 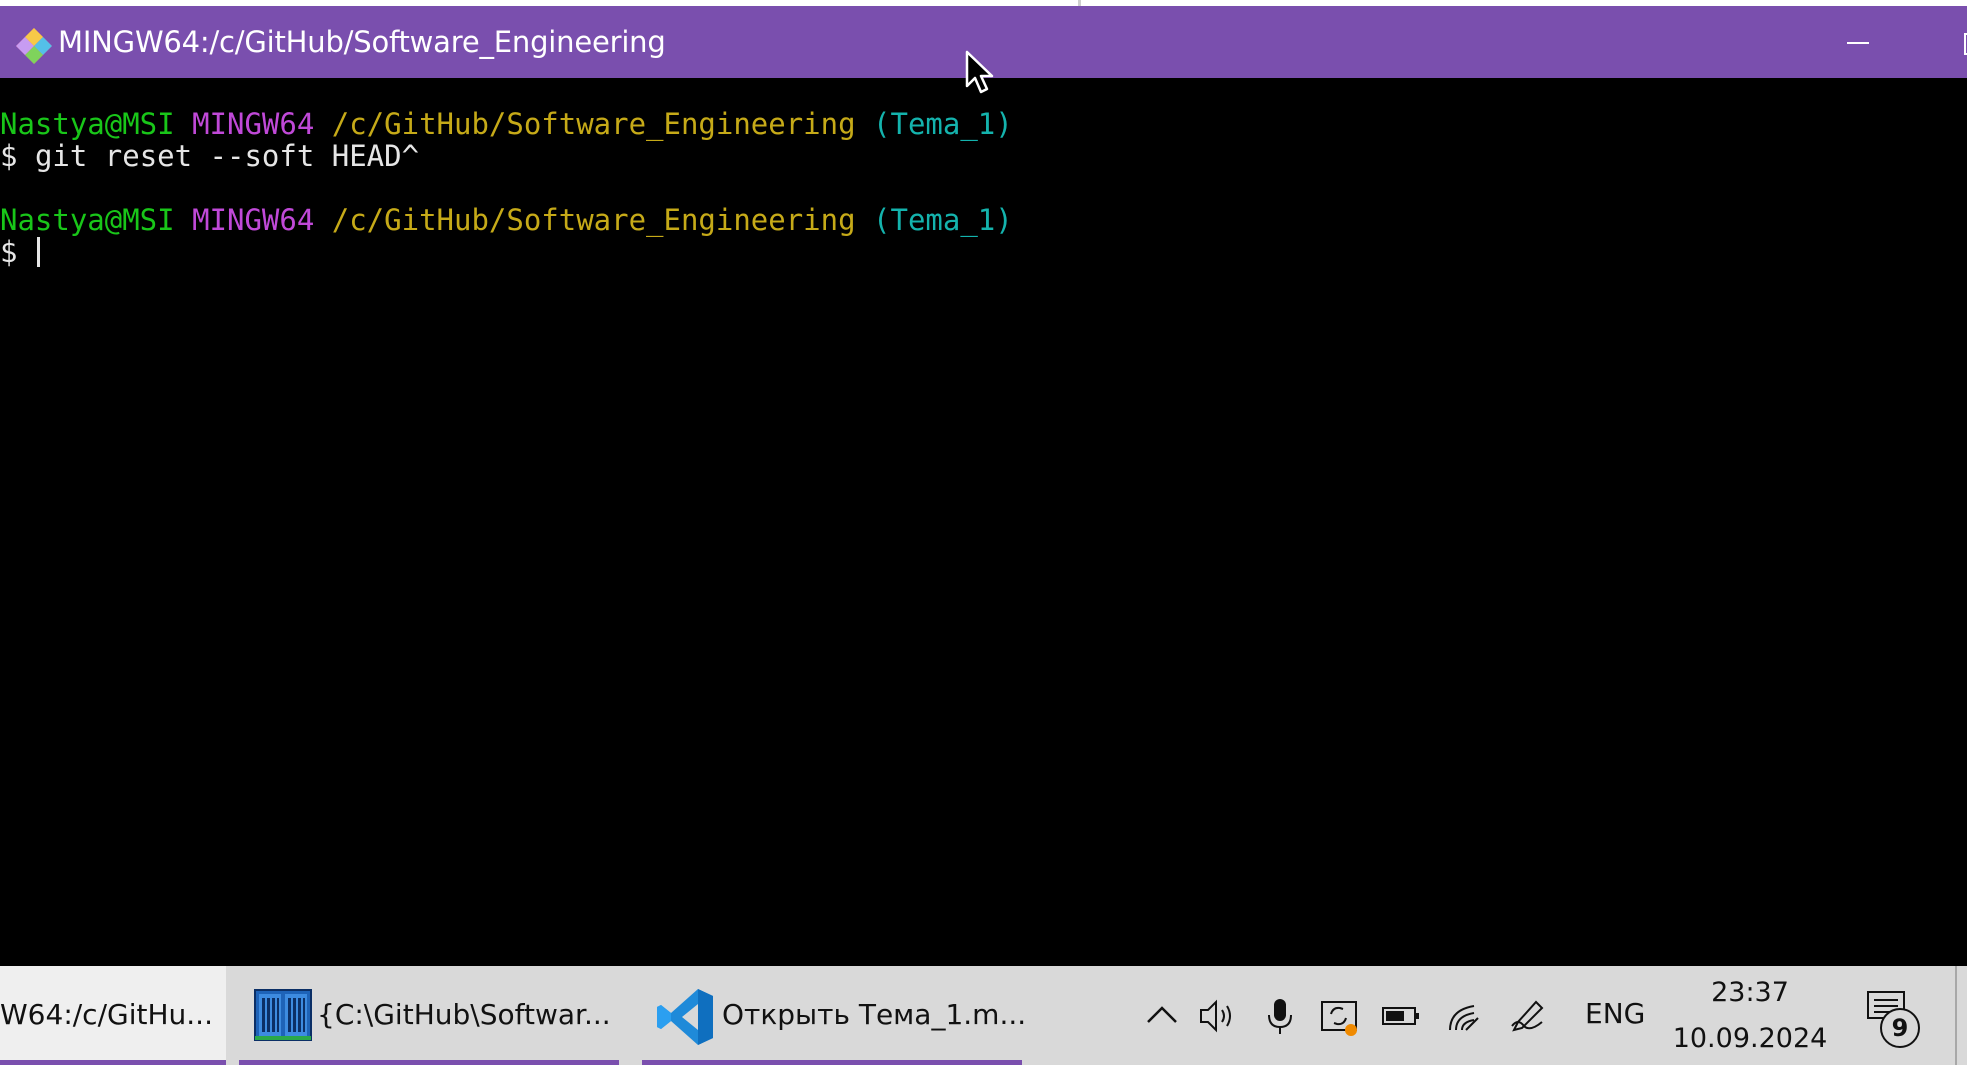 What do you see at coordinates (1956, 1015) in the screenshot?
I see `show-desktop-button` at bounding box center [1956, 1015].